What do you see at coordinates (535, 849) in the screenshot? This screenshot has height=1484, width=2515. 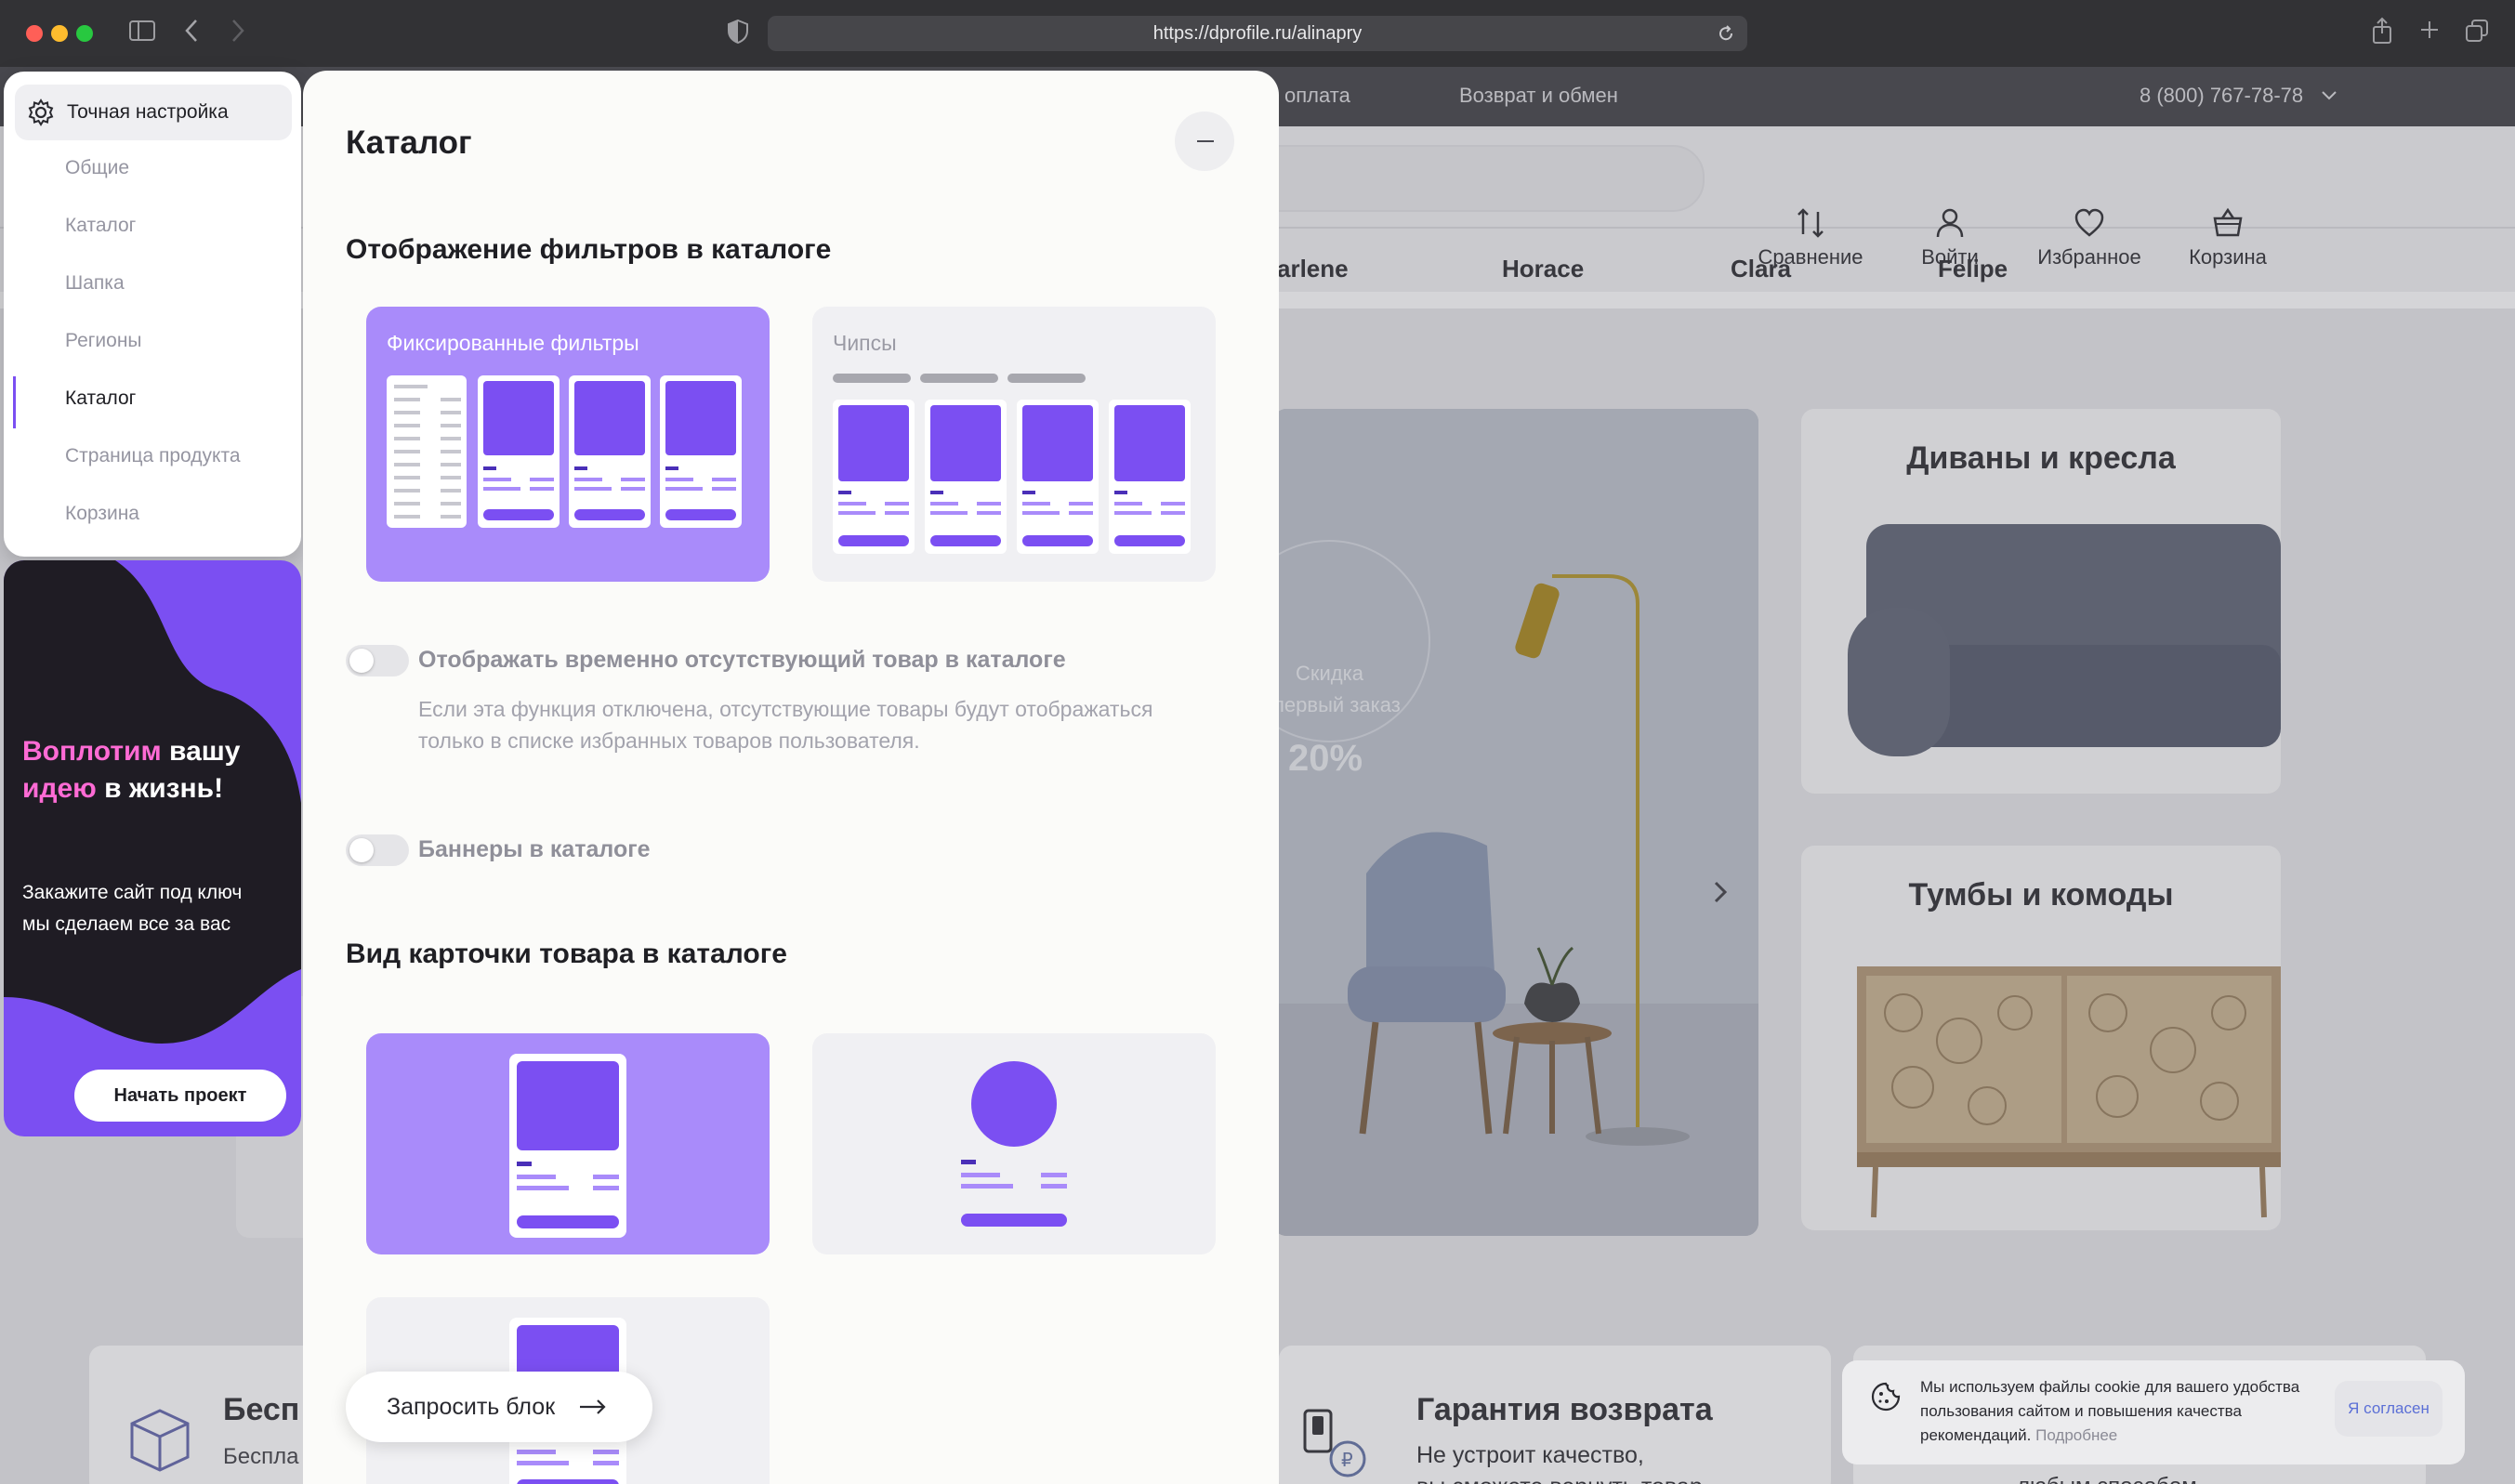 I see `catalog-banners-toggle-label: Баннеры в каталоге` at bounding box center [535, 849].